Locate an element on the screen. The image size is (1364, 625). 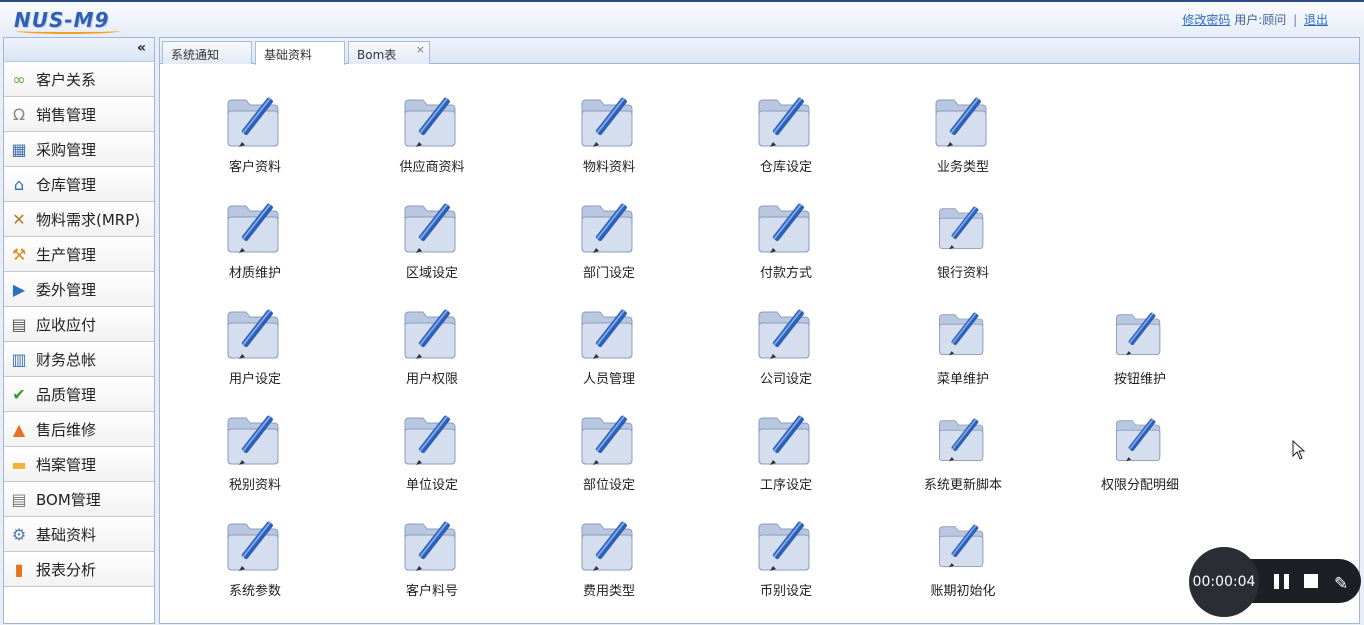
module-item: 公司设定 is located at coordinates (786, 347).